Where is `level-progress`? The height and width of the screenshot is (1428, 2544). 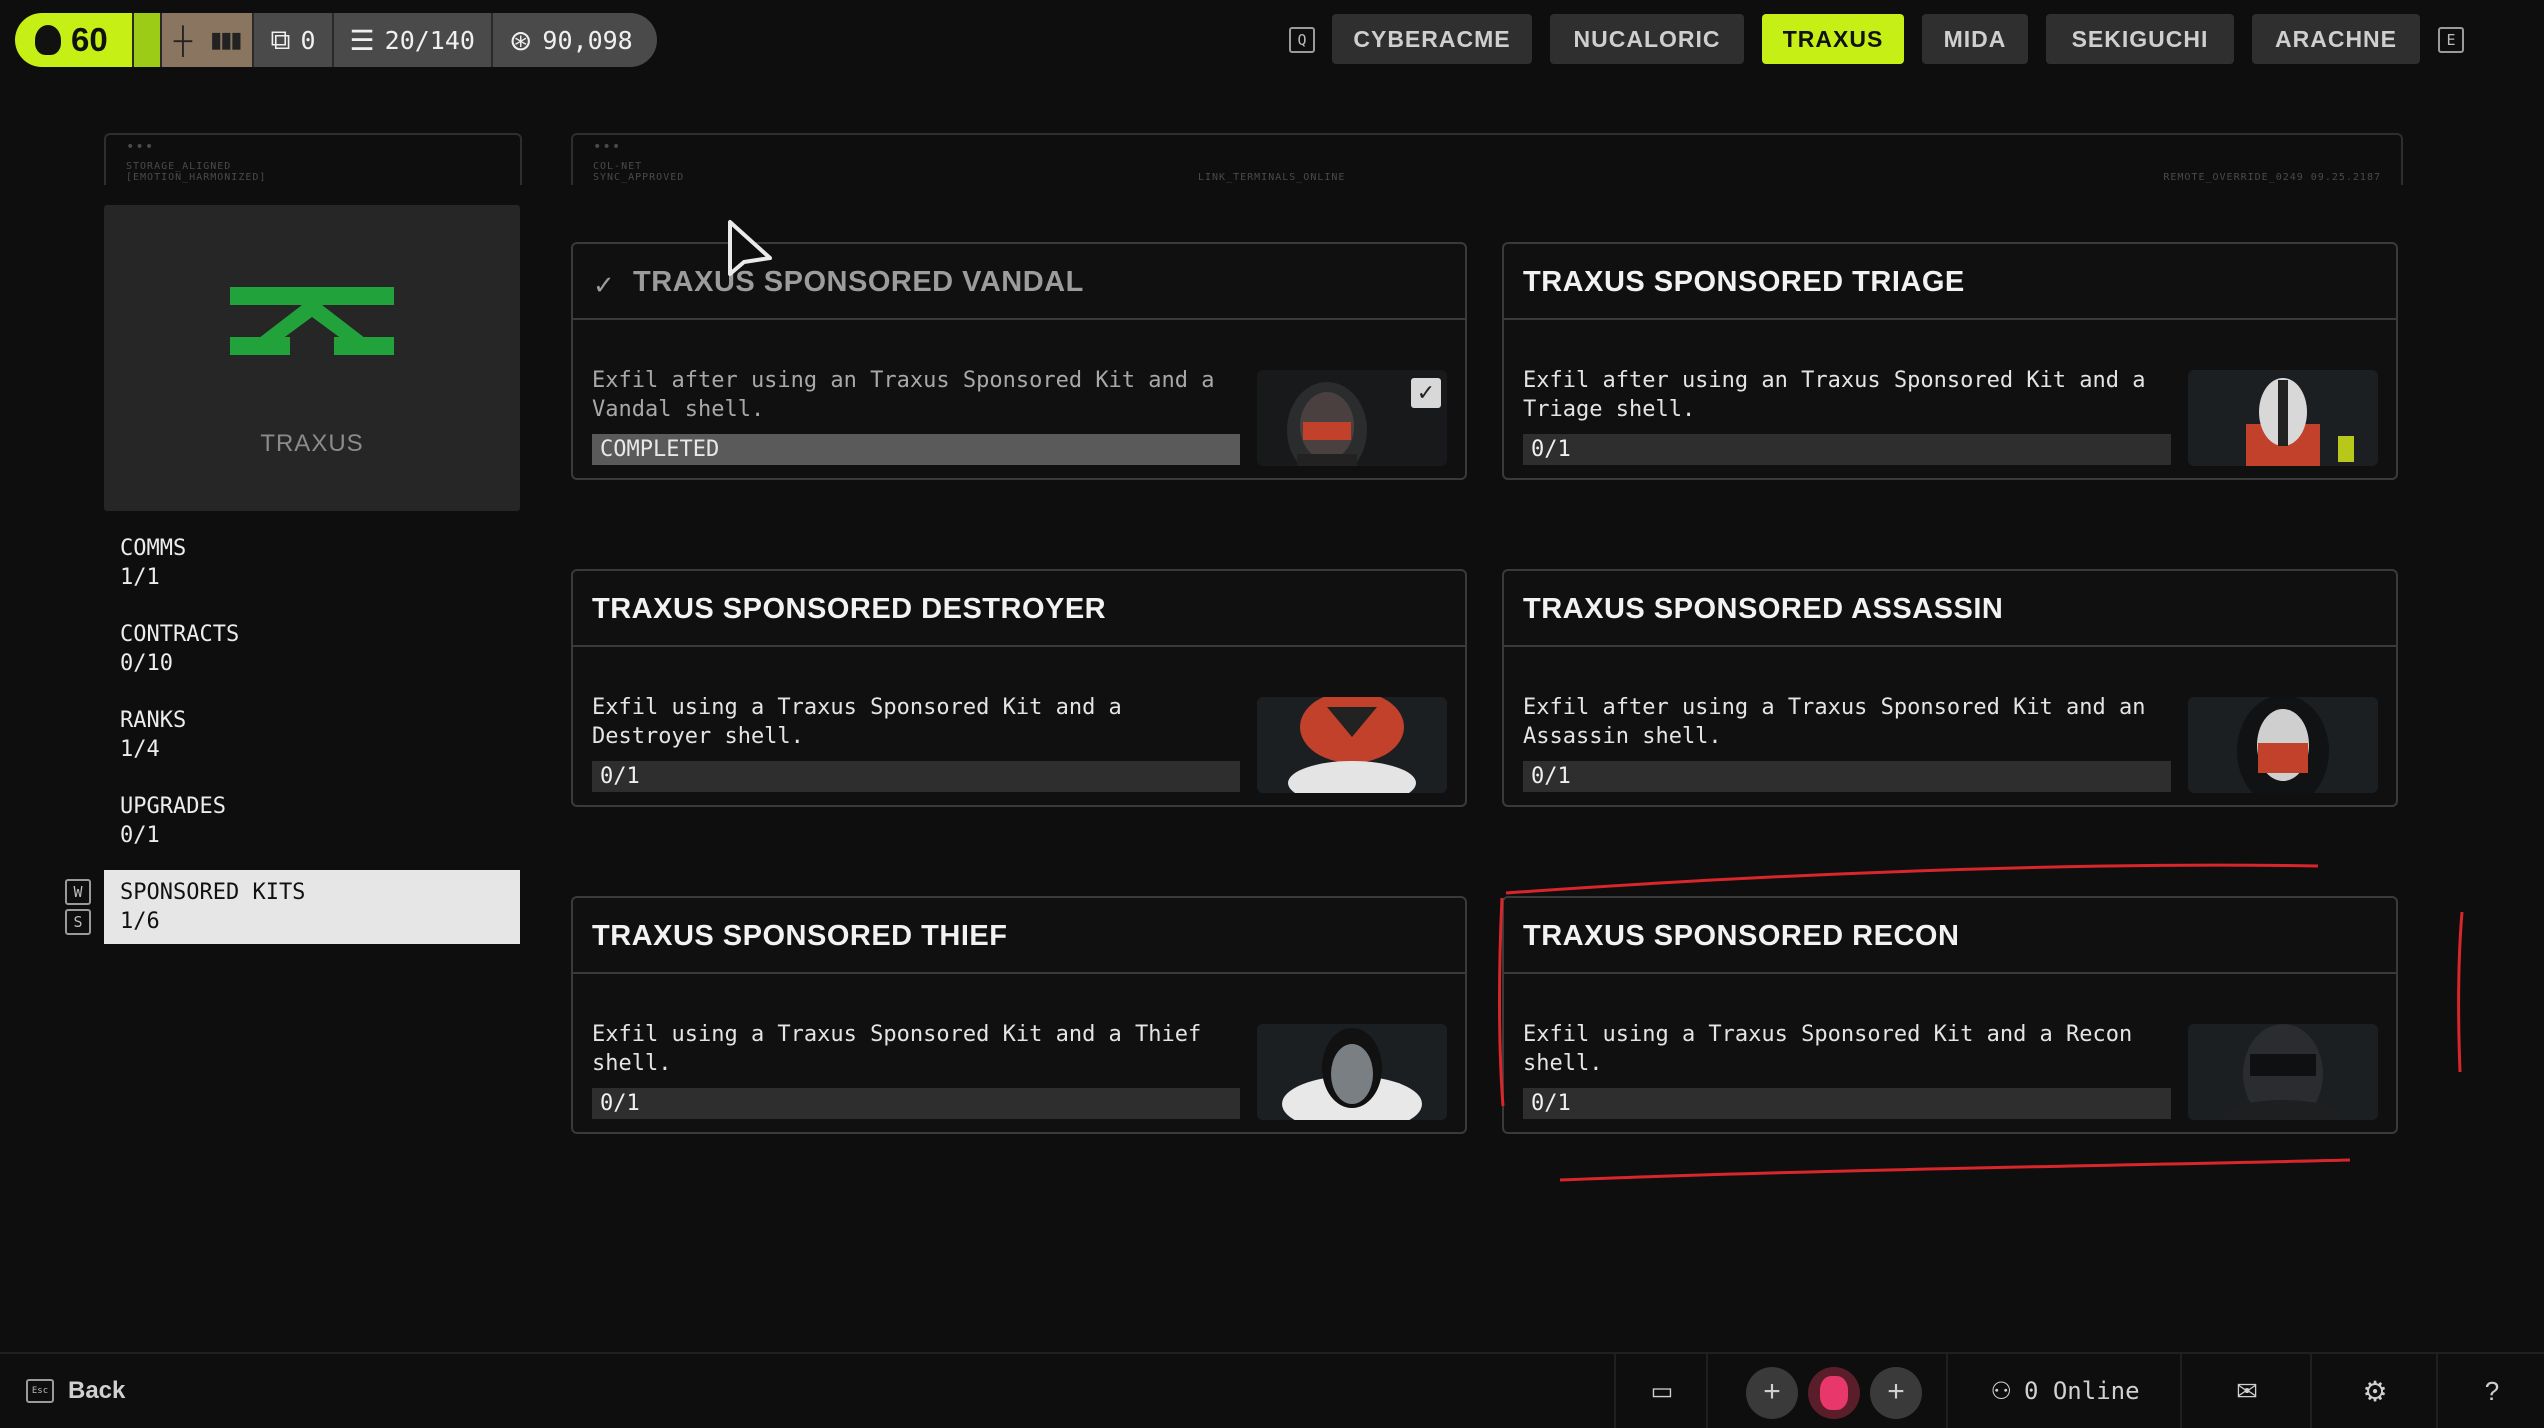
level-progress is located at coordinates (145, 40).